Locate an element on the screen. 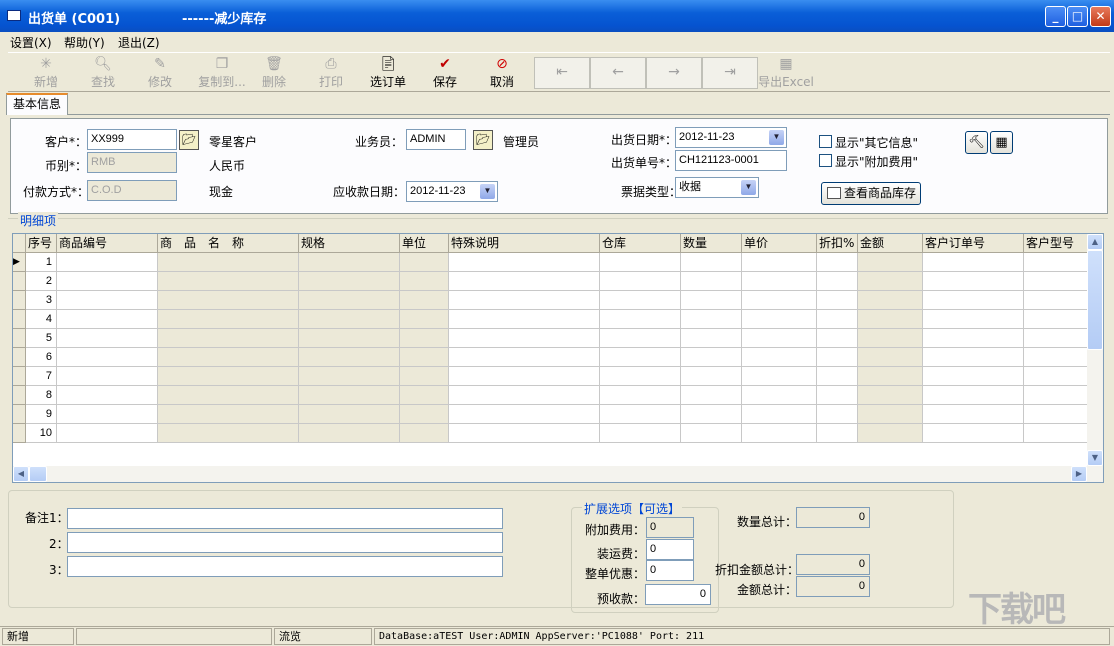  remark2-field is located at coordinates (285, 542).